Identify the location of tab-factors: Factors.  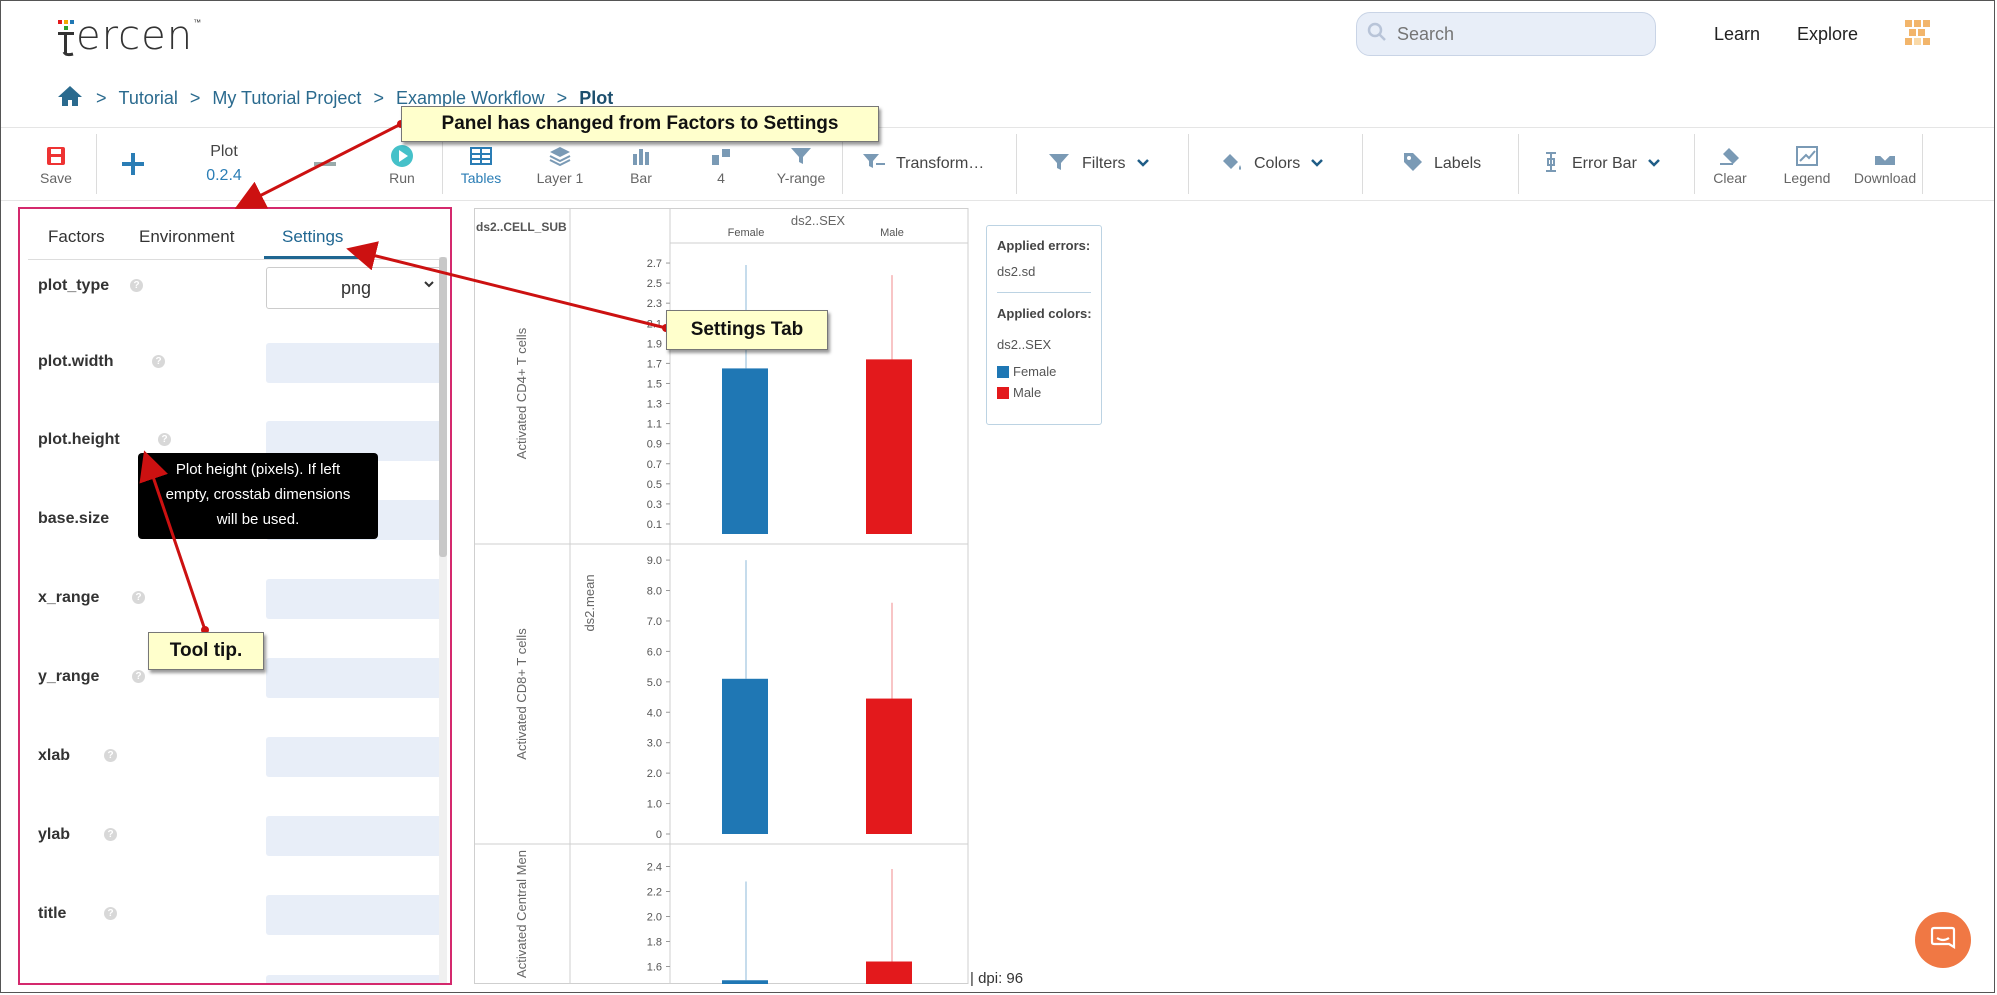
(76, 237).